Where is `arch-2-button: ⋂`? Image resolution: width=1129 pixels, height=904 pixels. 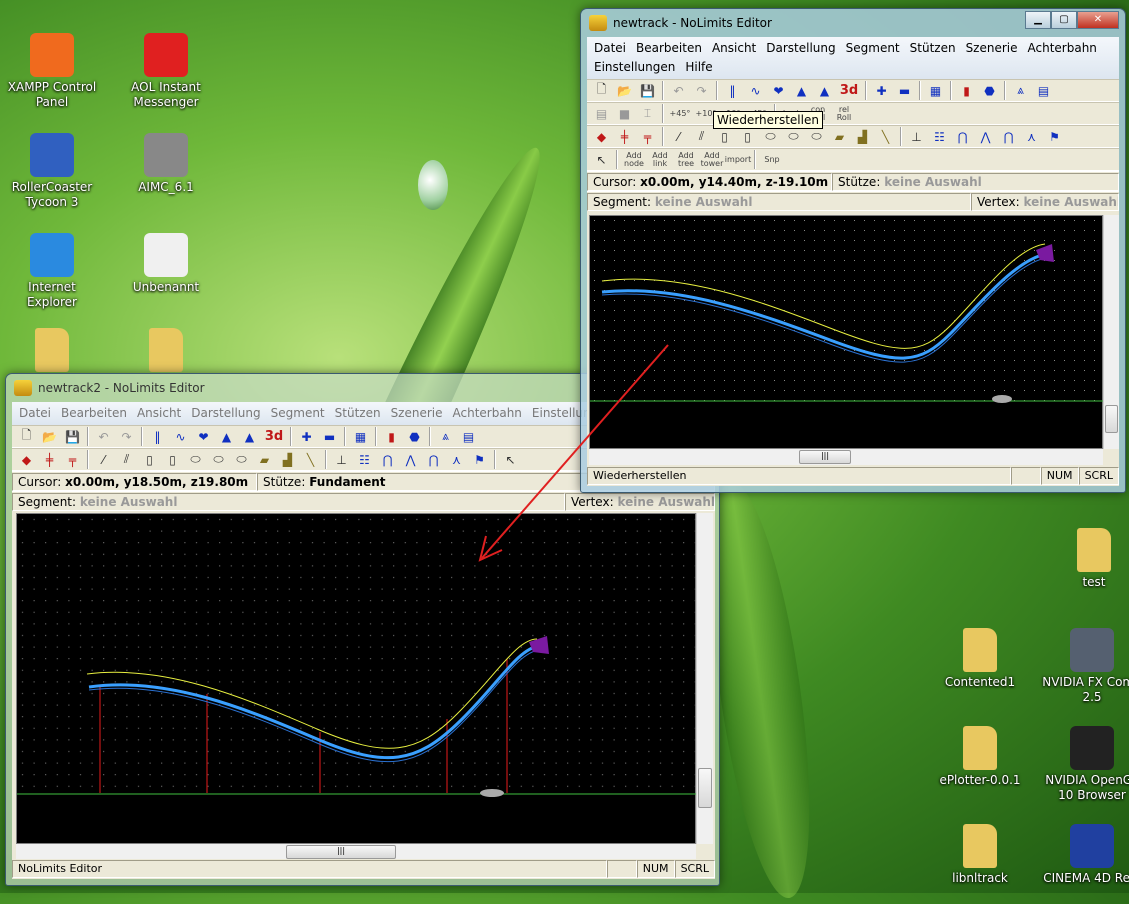
arch-2-button: ⋂ is located at coordinates (1008, 136).